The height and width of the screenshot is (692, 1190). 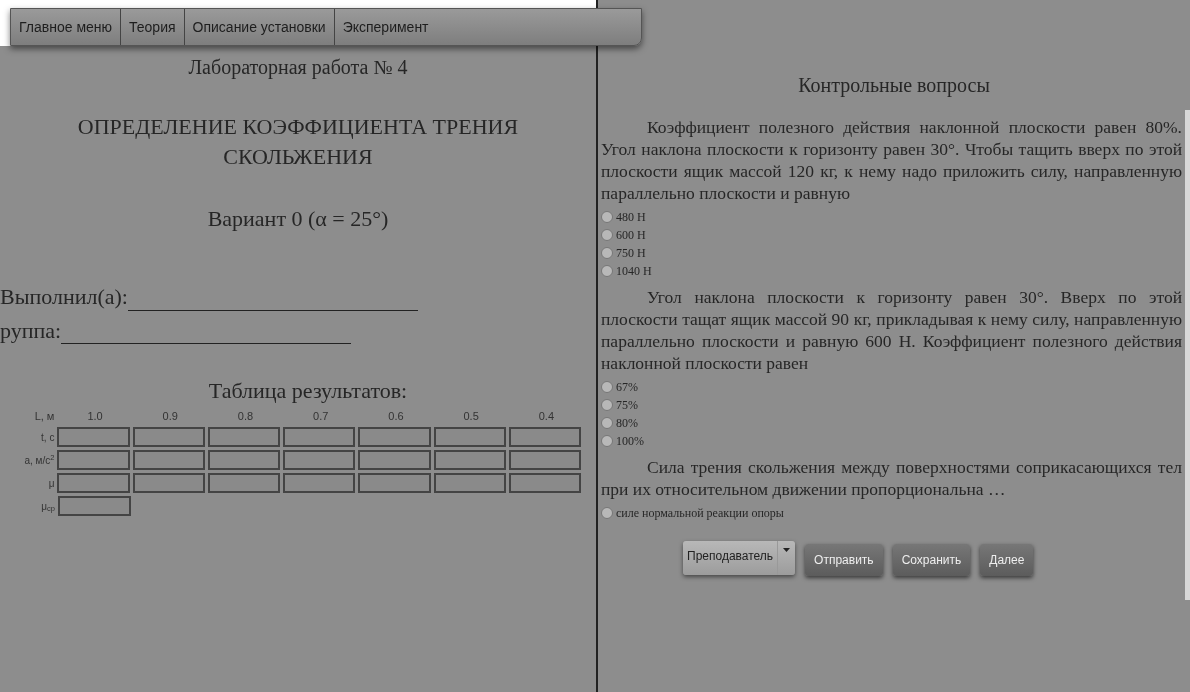 I want to click on nav-tab: Теория, so click(x=152, y=27).